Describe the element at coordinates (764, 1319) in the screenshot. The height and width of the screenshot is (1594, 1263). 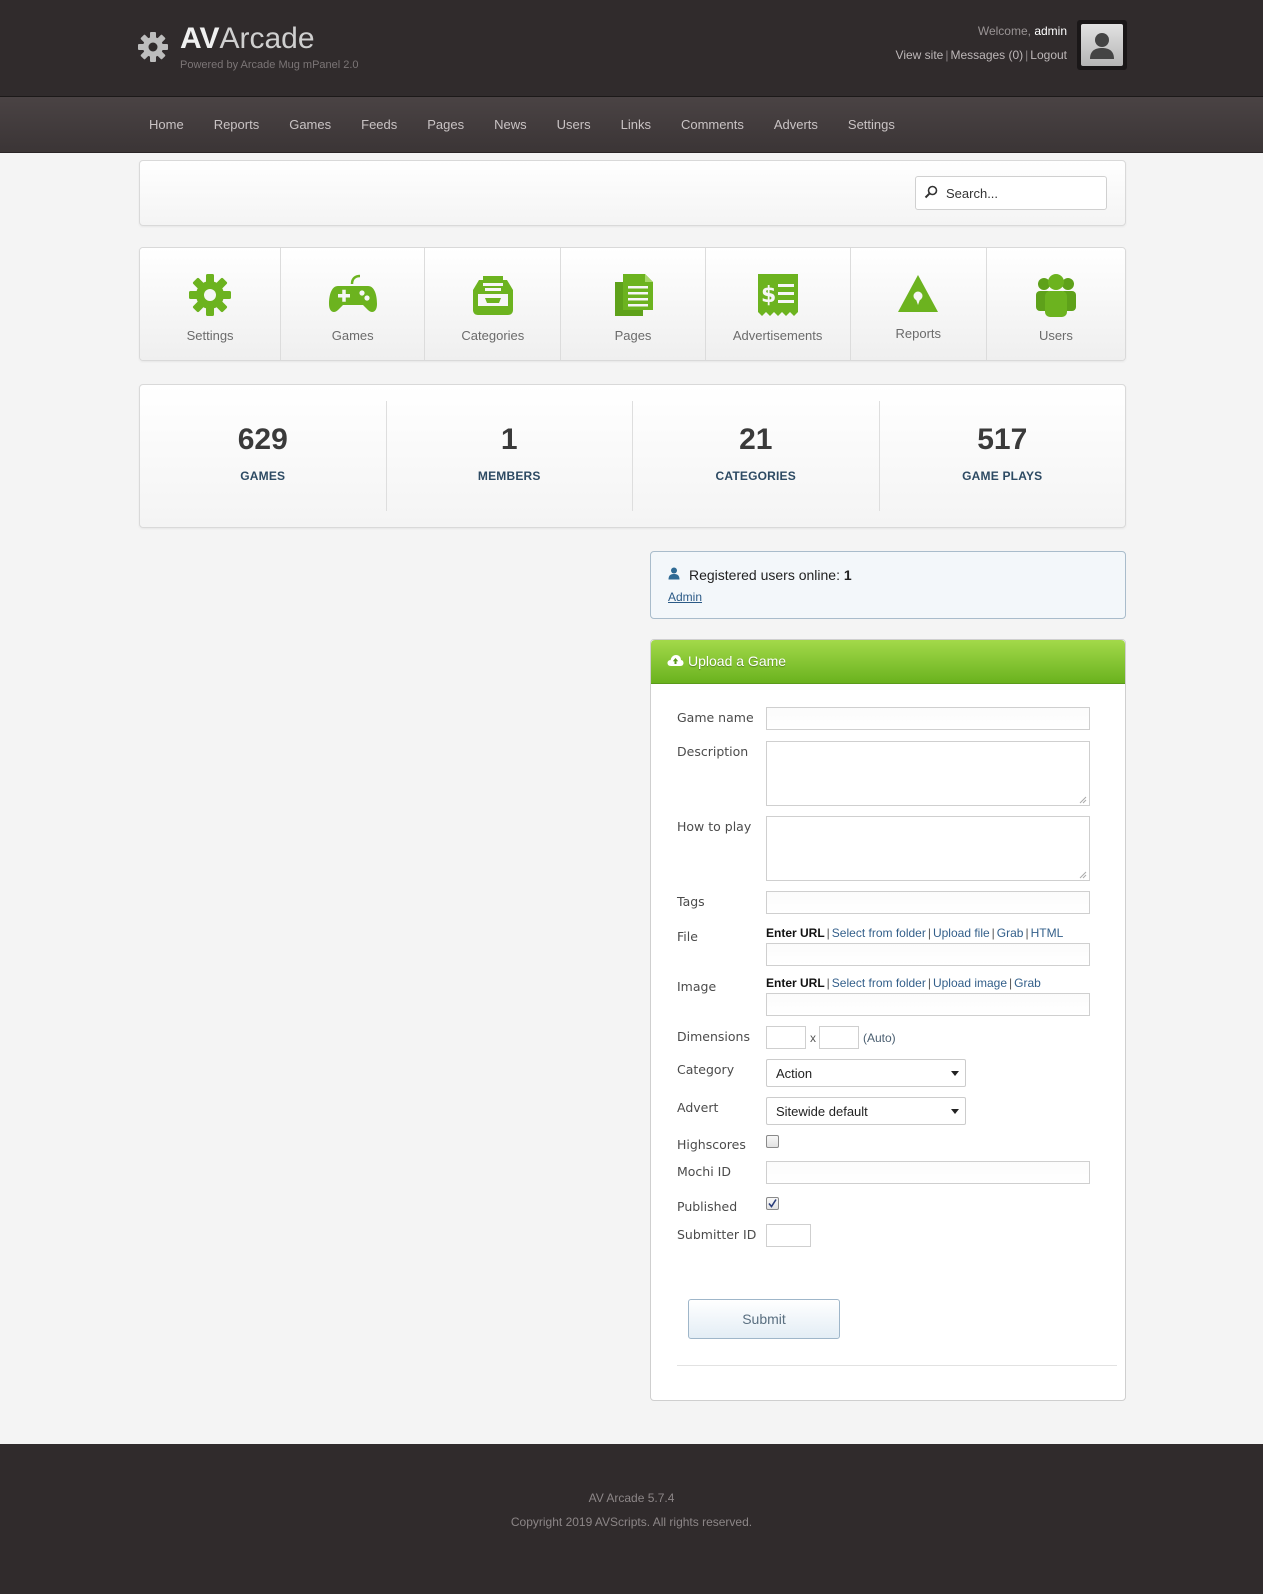
I see `submit-button: Submit` at that location.